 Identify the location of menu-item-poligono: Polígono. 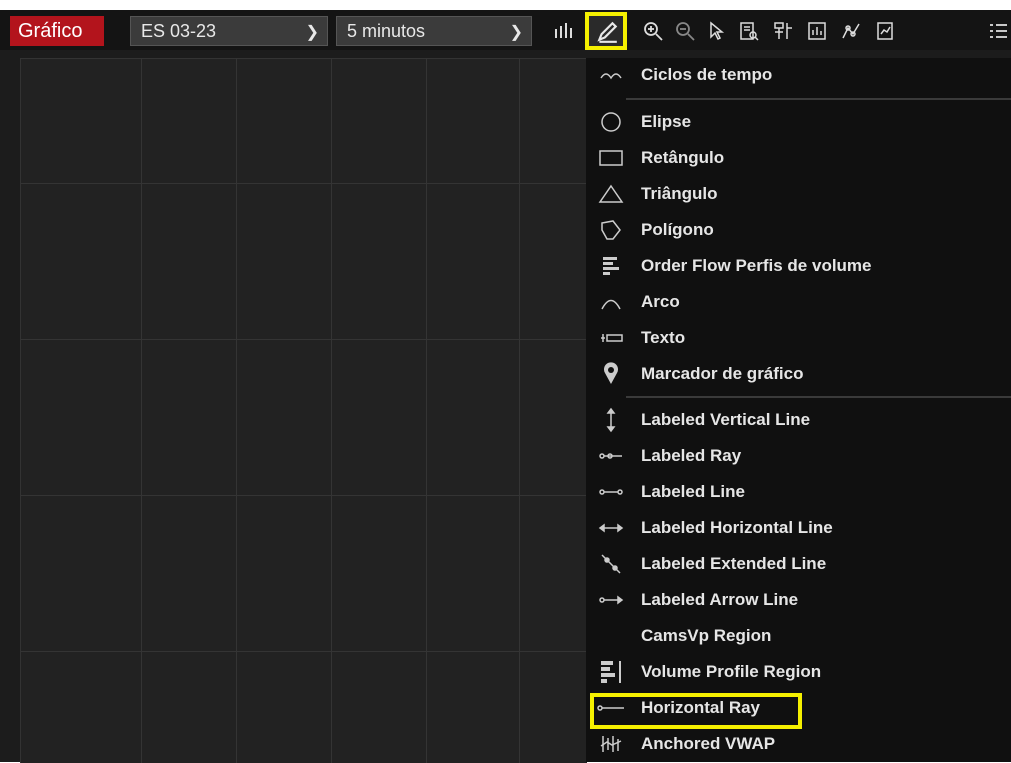
(798, 230).